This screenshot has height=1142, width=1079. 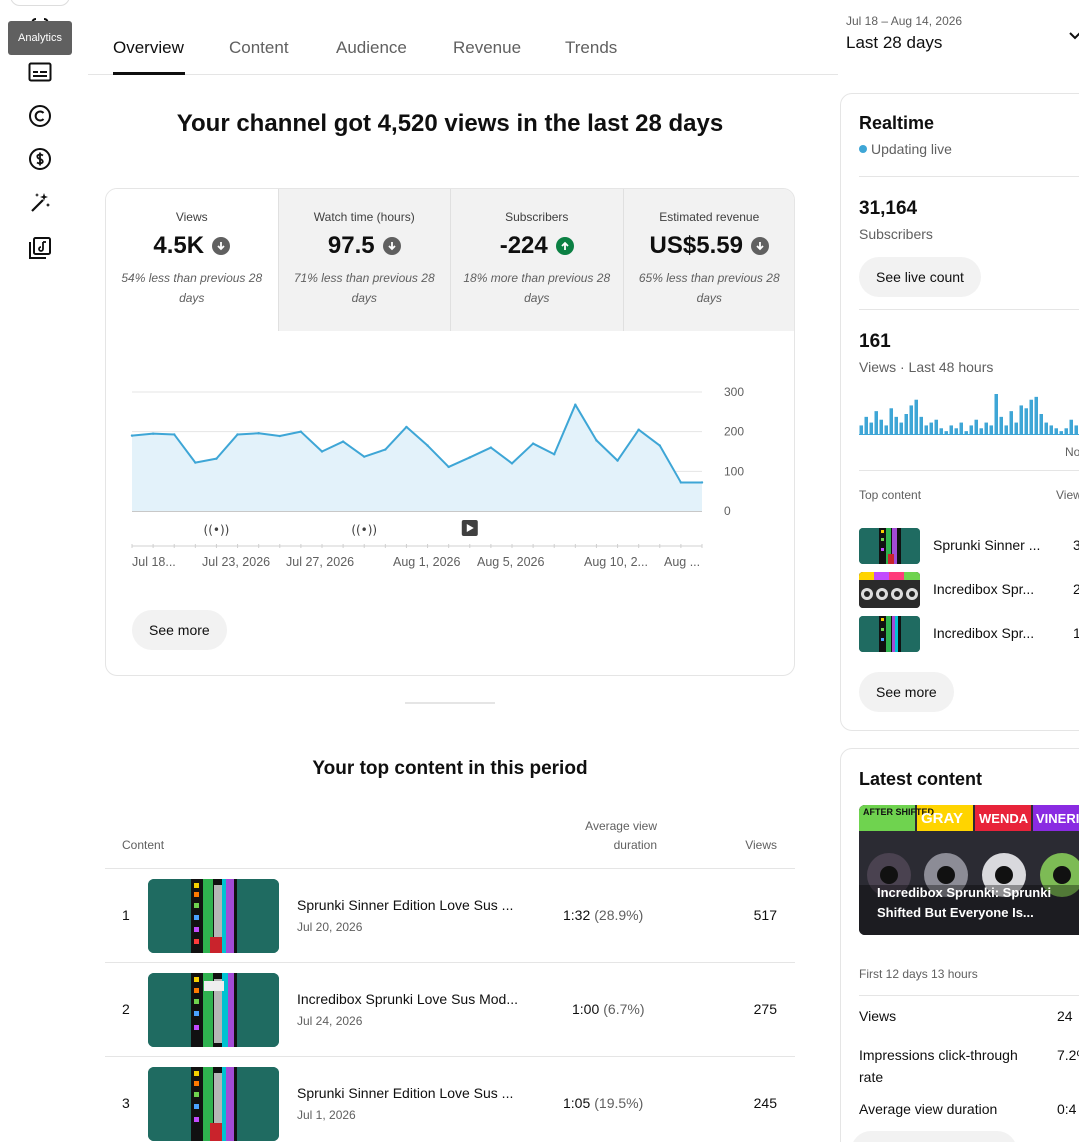 What do you see at coordinates (765, 1103) in the screenshot?
I see `video-views: 245` at bounding box center [765, 1103].